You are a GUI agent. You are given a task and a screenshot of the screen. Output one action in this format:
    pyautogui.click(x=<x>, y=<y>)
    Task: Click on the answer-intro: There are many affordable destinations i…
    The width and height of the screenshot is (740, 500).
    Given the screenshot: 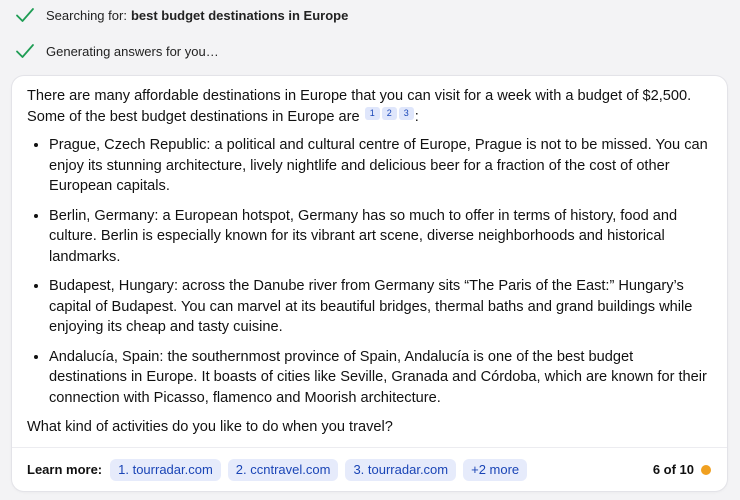 What is the action you would take?
    pyautogui.click(x=369, y=106)
    